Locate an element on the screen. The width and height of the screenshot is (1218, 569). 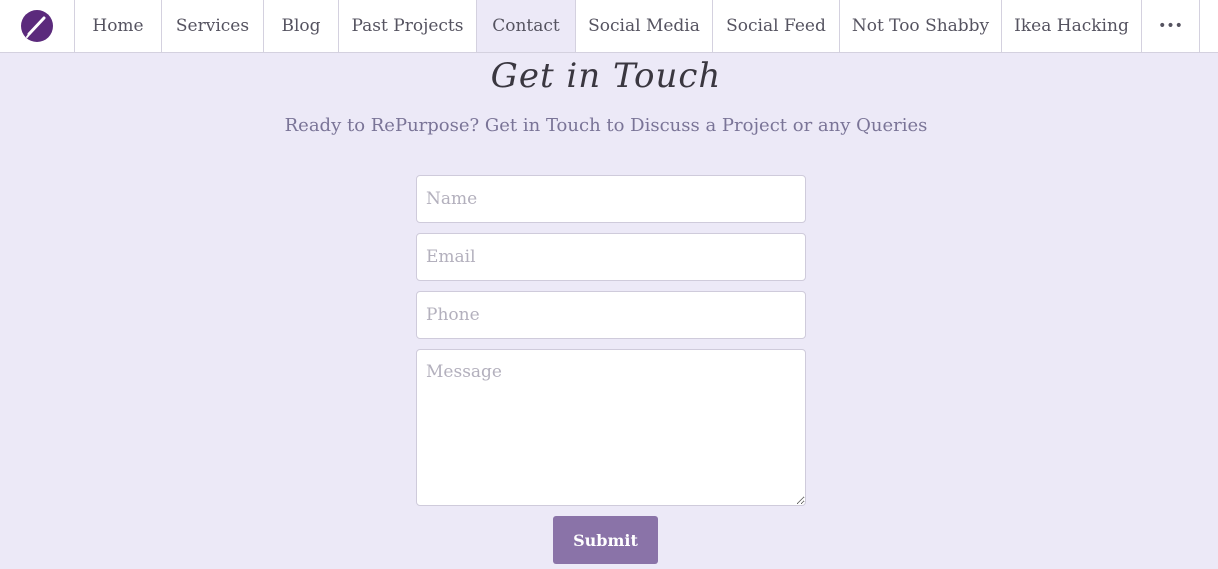
nav-item-label: Social Media is located at coordinates (644, 26).